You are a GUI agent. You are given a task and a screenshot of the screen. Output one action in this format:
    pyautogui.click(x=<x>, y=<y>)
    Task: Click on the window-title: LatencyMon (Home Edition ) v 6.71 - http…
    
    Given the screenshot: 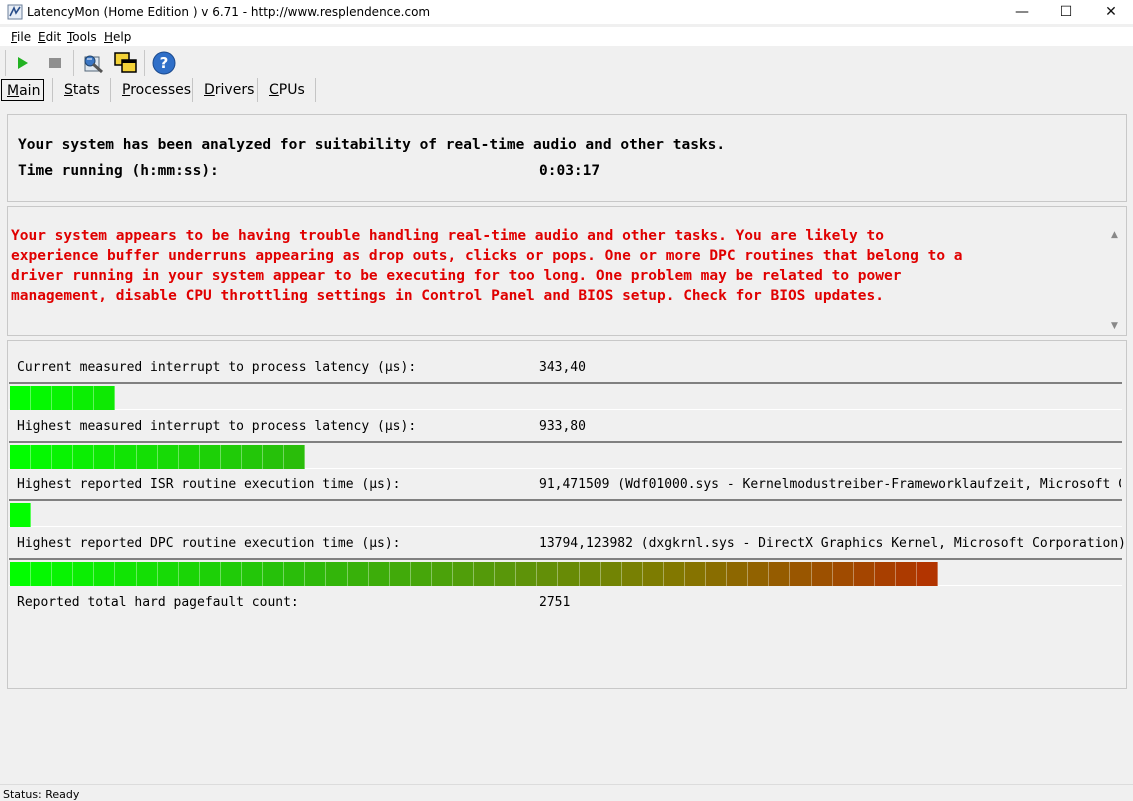 What is the action you would take?
    pyautogui.click(x=229, y=12)
    